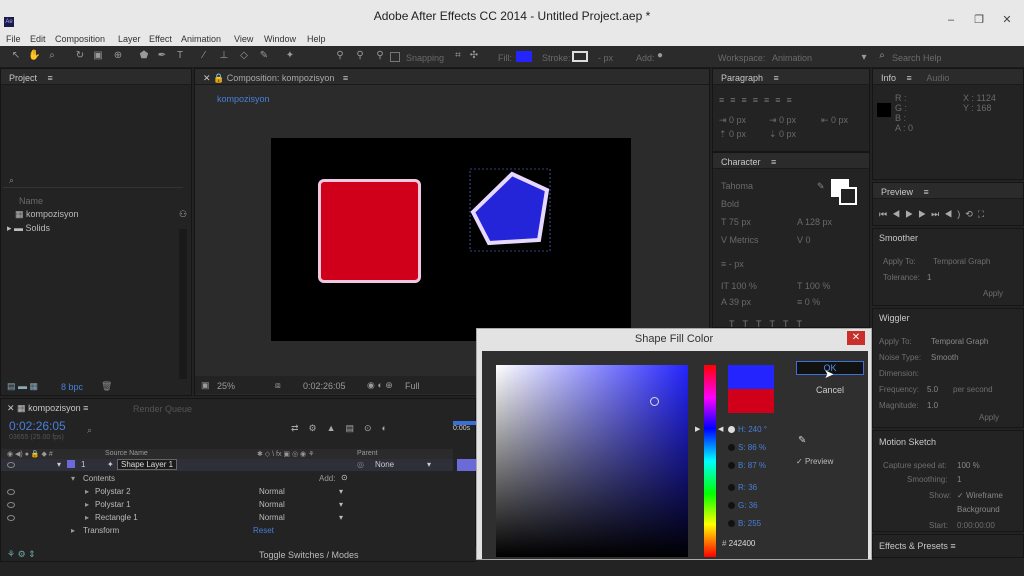 Image resolution: width=1024 pixels, height=576 pixels. Describe the element at coordinates (340, 56) in the screenshot. I see `puppet-pin-icon: ⚲` at that location.